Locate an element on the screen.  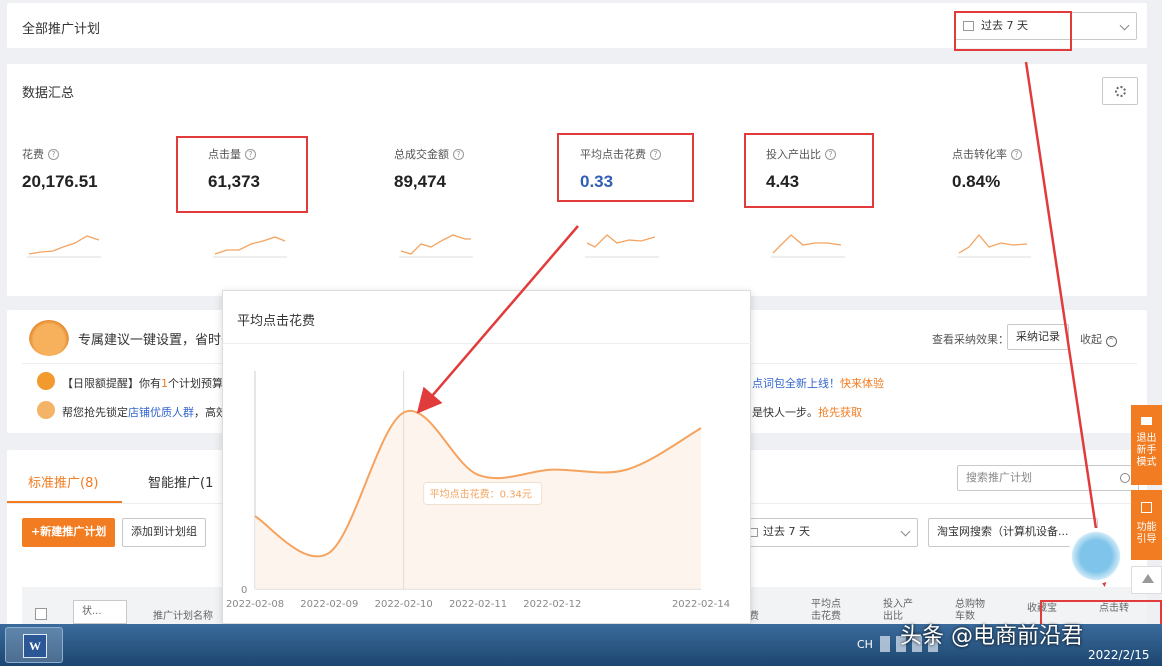
back-to-top-button is located at coordinates (1146, 580).